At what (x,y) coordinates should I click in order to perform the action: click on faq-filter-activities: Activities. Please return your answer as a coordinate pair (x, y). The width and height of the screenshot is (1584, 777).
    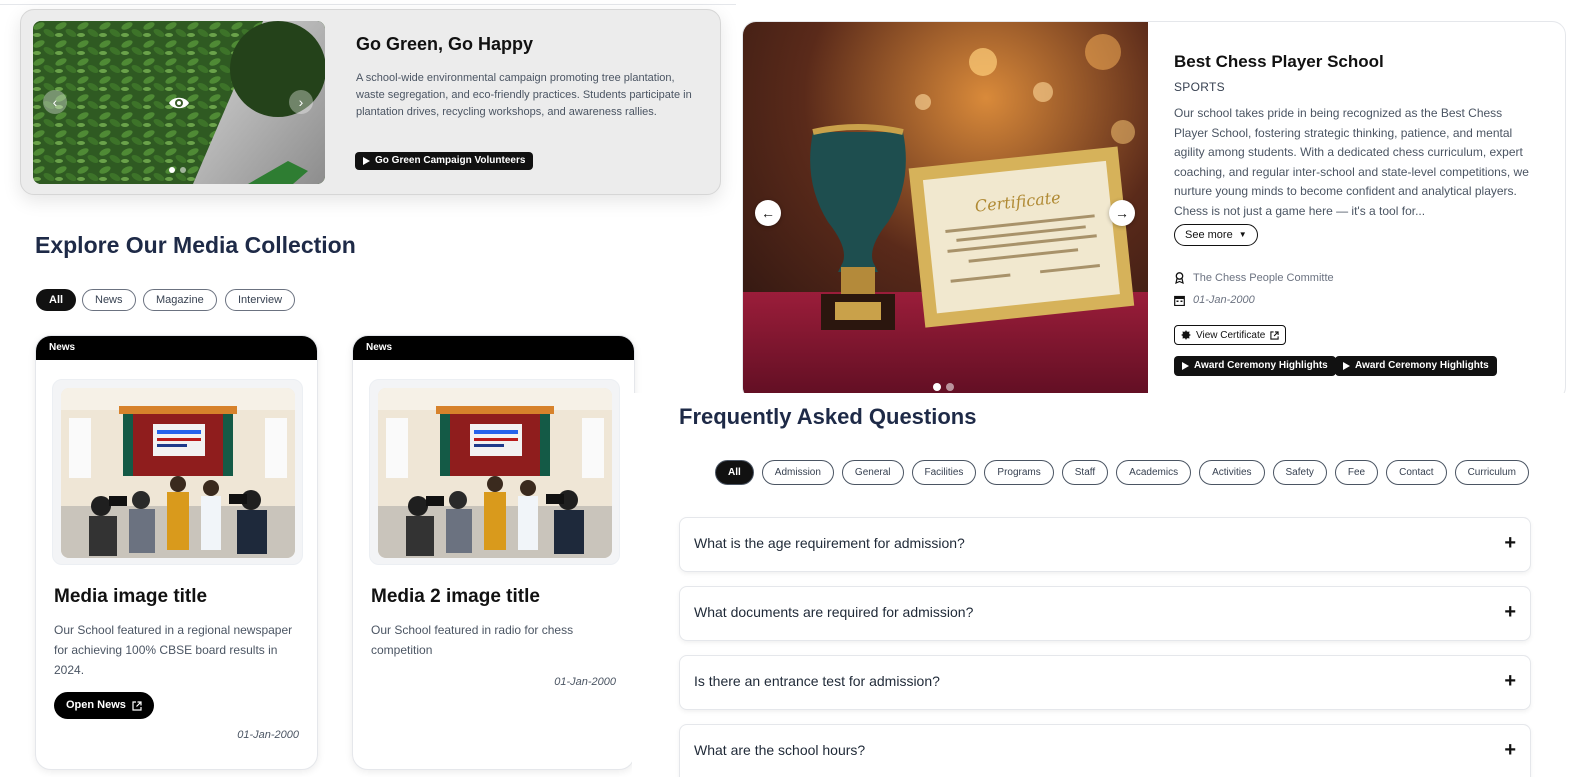
    Looking at the image, I should click on (1232, 472).